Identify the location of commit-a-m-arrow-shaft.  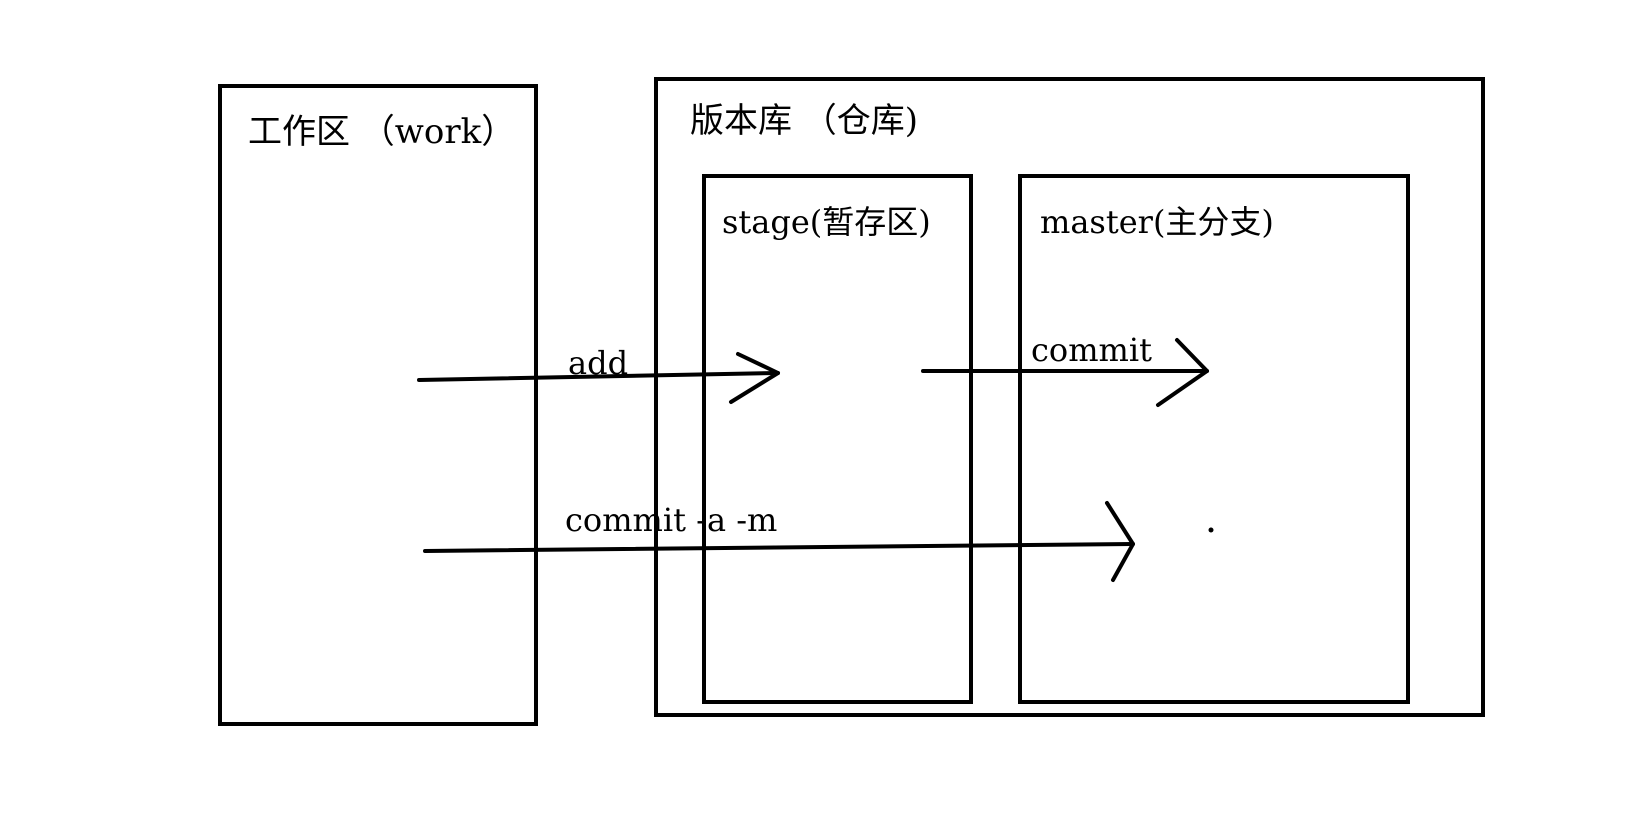
(779, 547).